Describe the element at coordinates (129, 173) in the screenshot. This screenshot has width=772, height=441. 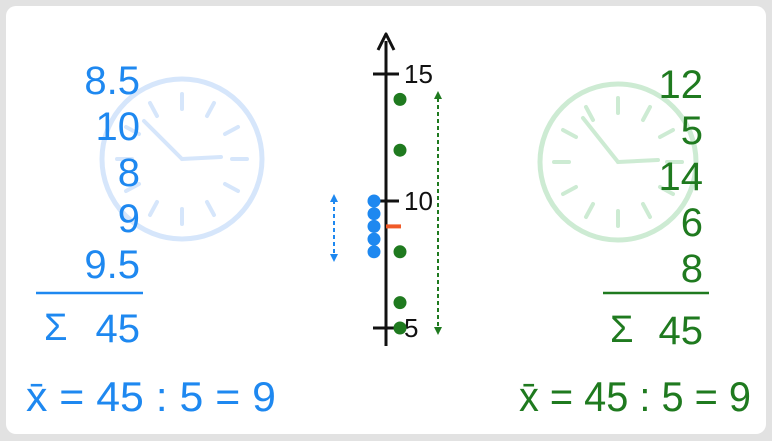
I see `left-value: 8` at that location.